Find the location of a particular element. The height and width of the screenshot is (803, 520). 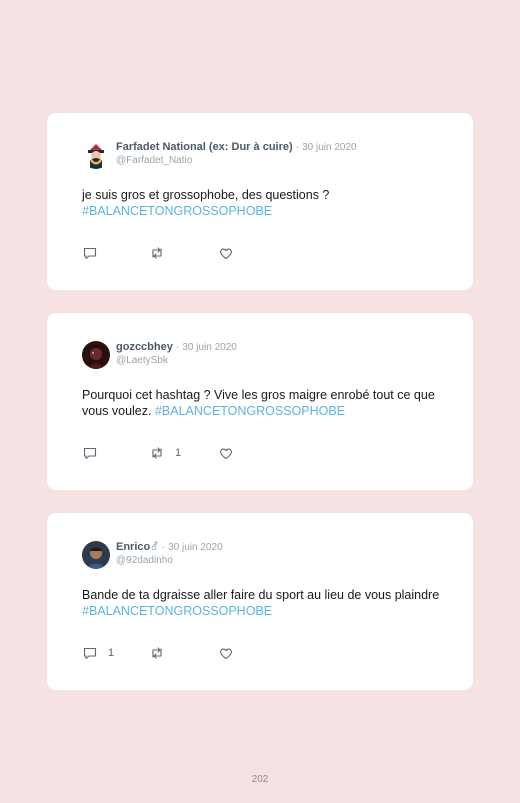

author-name: Enrico is located at coordinates (133, 547).